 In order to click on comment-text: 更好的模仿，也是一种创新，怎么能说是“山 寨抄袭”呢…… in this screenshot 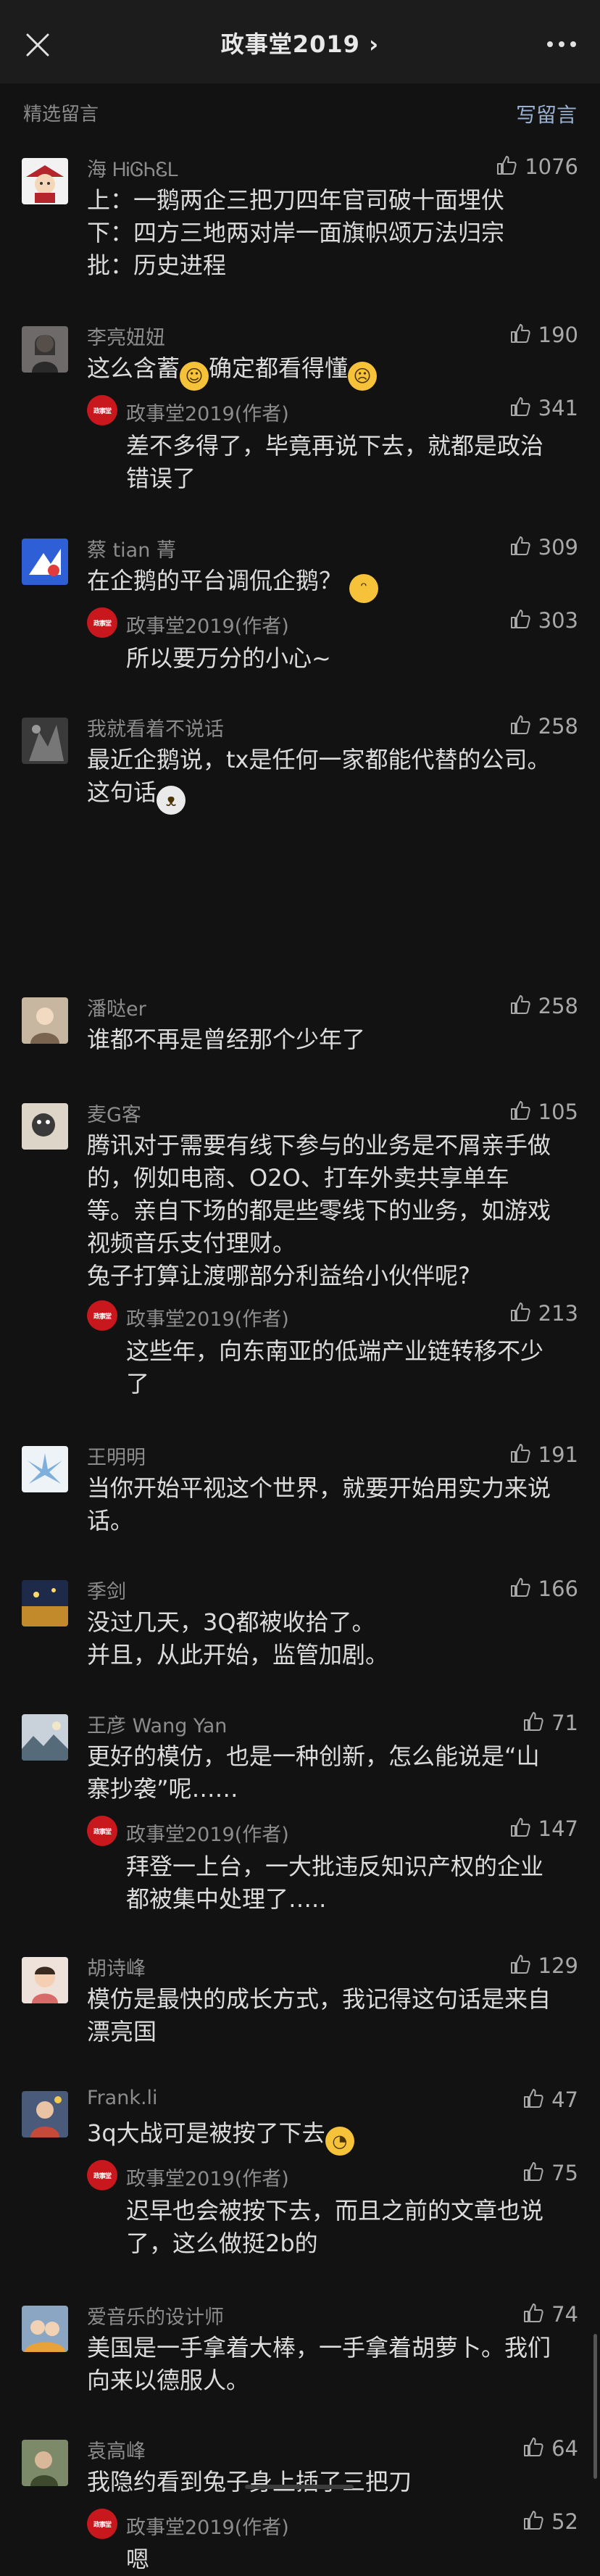, I will do `click(313, 1772)`.